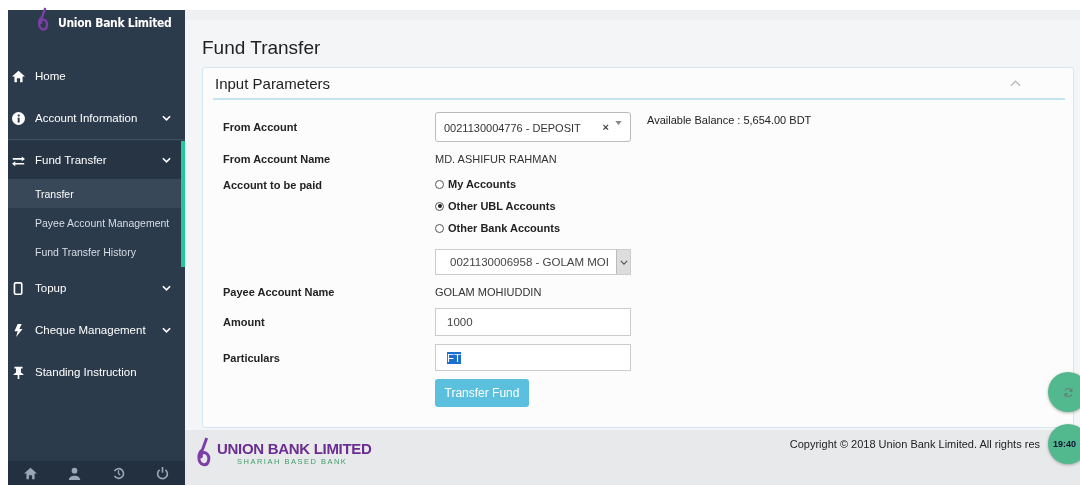 This screenshot has height=485, width=1080. I want to click on power-icon, so click(163, 473).